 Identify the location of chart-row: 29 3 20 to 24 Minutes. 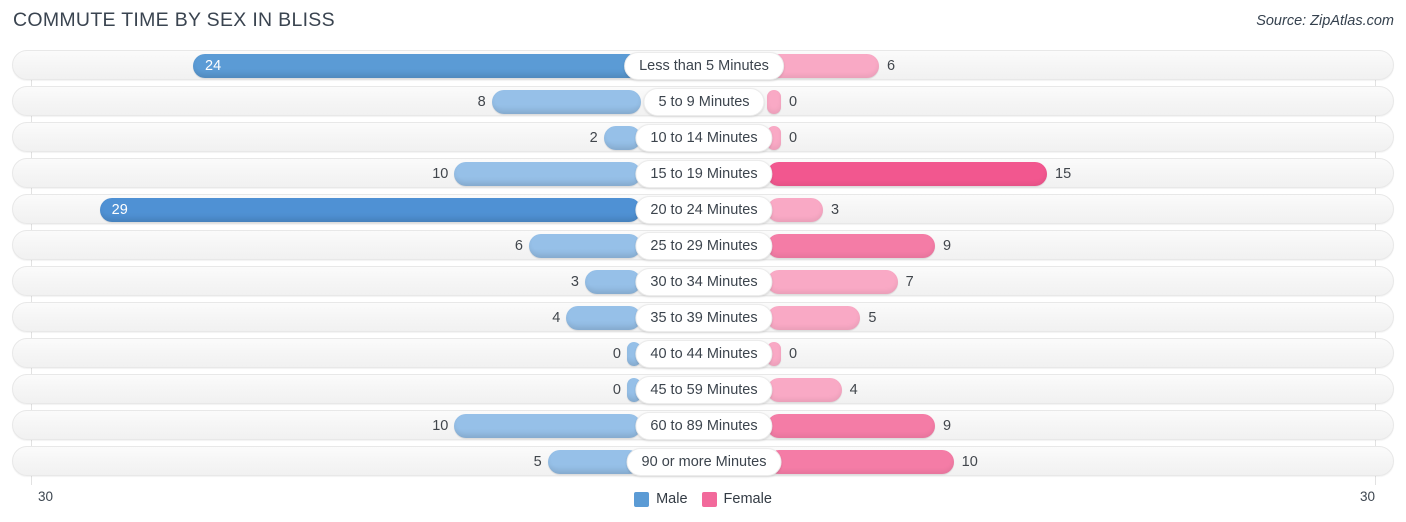
(703, 209).